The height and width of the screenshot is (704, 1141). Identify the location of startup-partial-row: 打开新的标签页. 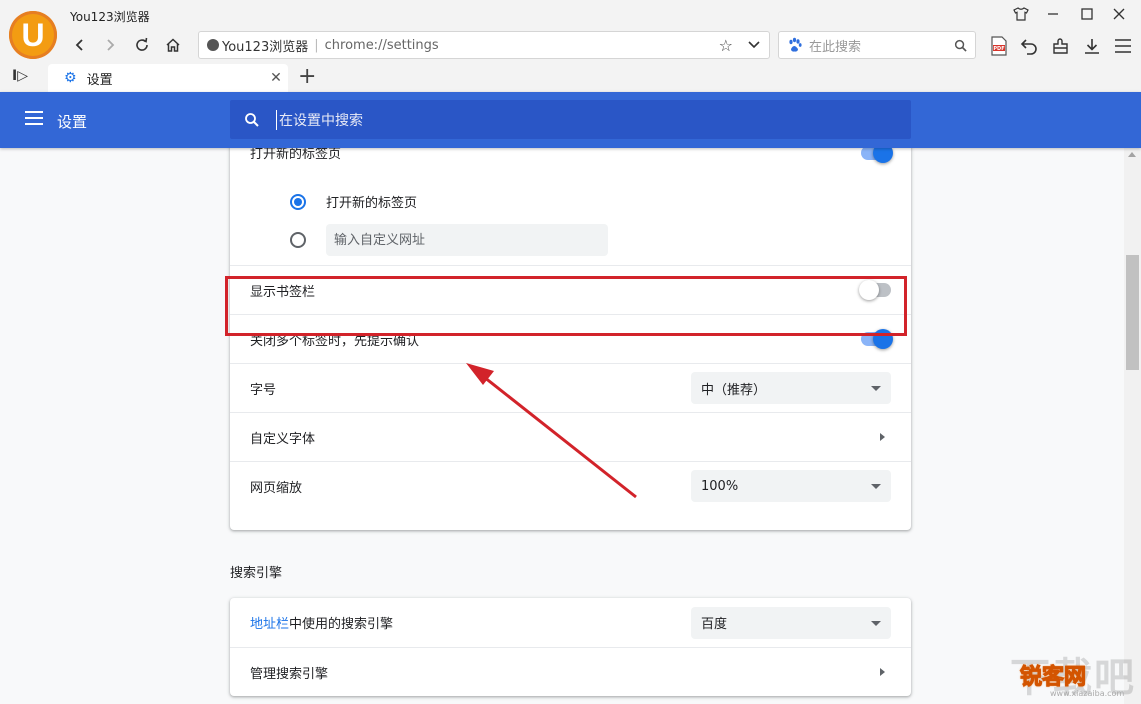
(570, 162).